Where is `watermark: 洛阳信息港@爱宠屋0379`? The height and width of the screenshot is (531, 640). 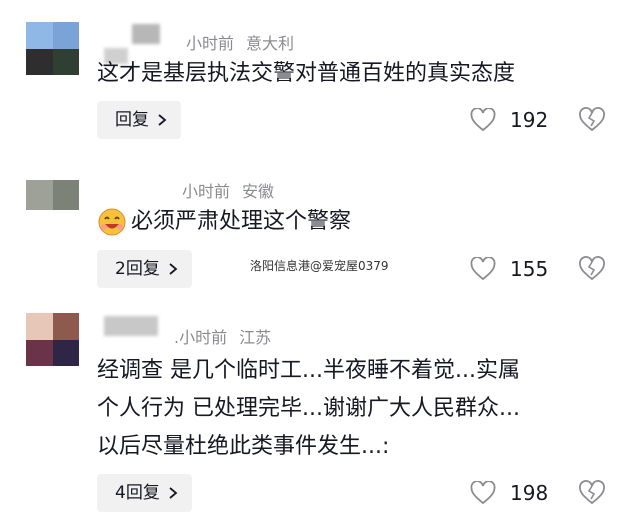 watermark: 洛阳信息港@爱宠屋0379 is located at coordinates (319, 266).